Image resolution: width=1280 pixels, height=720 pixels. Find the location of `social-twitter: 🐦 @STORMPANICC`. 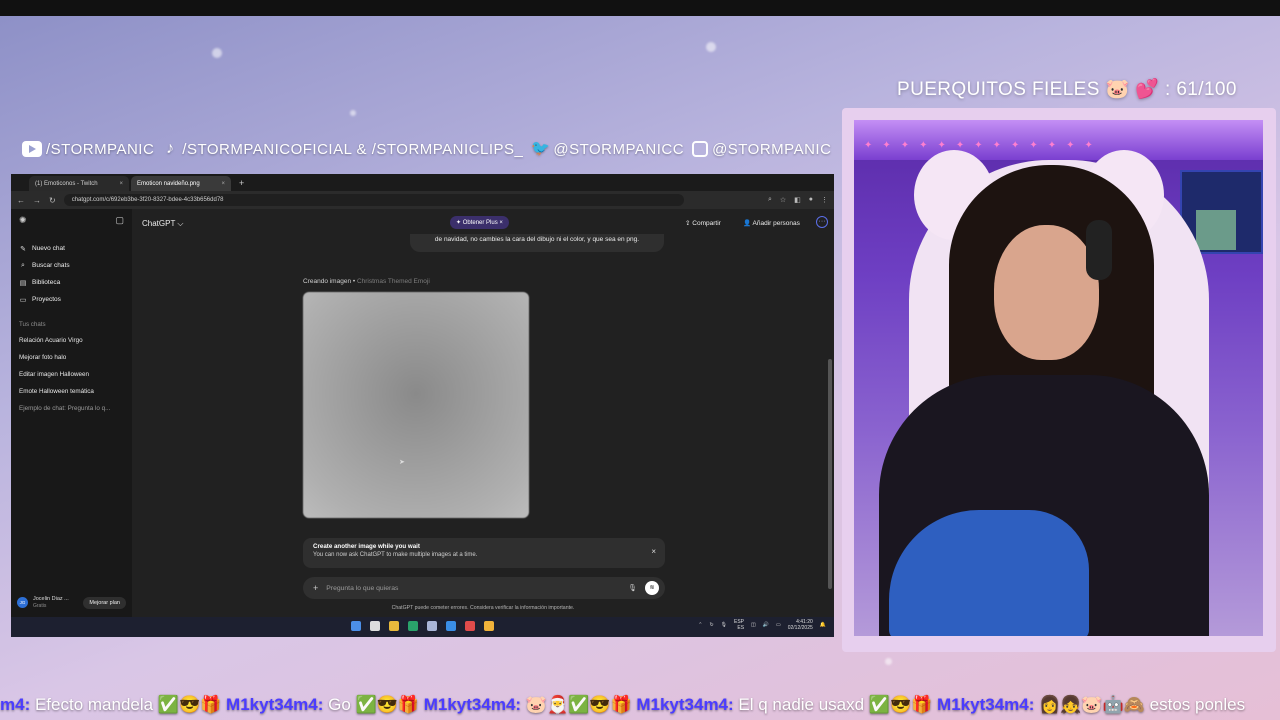

social-twitter: 🐦 @STORMPANICC is located at coordinates (607, 149).